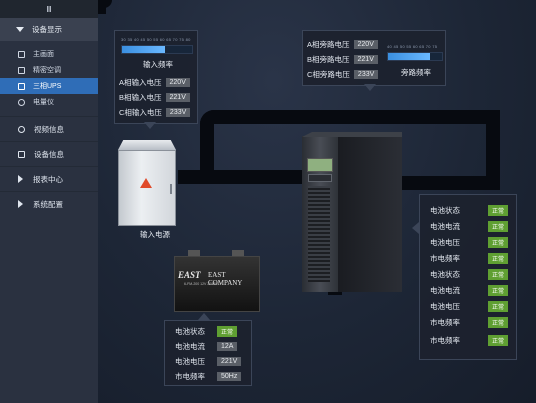 This screenshot has height=403, width=536. What do you see at coordinates (217, 281) in the screenshot?
I see `battery: EAST EAST COMPANY 6-FM-200 12V 200Ah` at bounding box center [217, 281].